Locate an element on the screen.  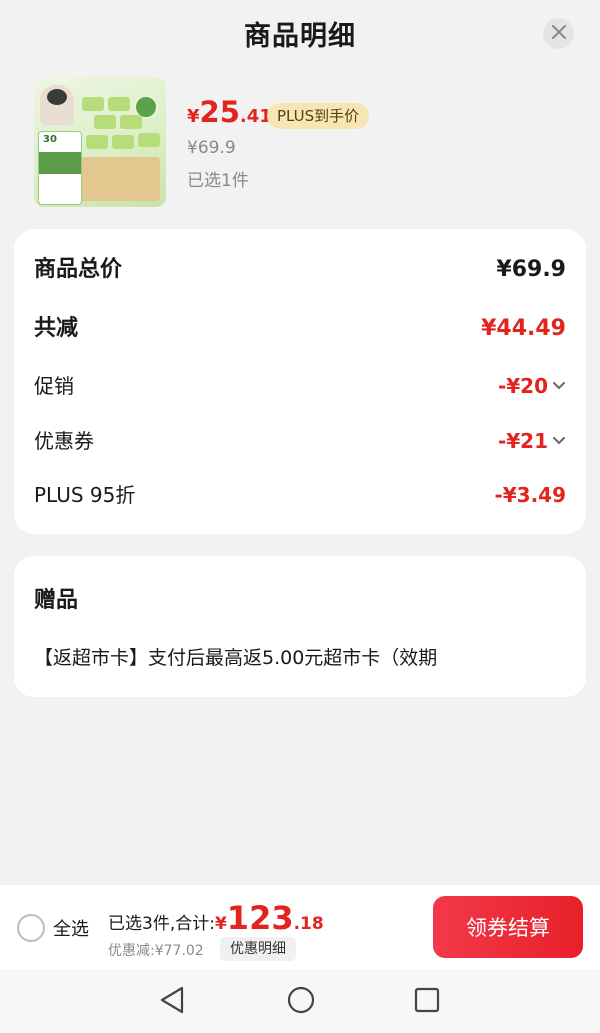
select-all-label: 全选 is located at coordinates (71, 928).